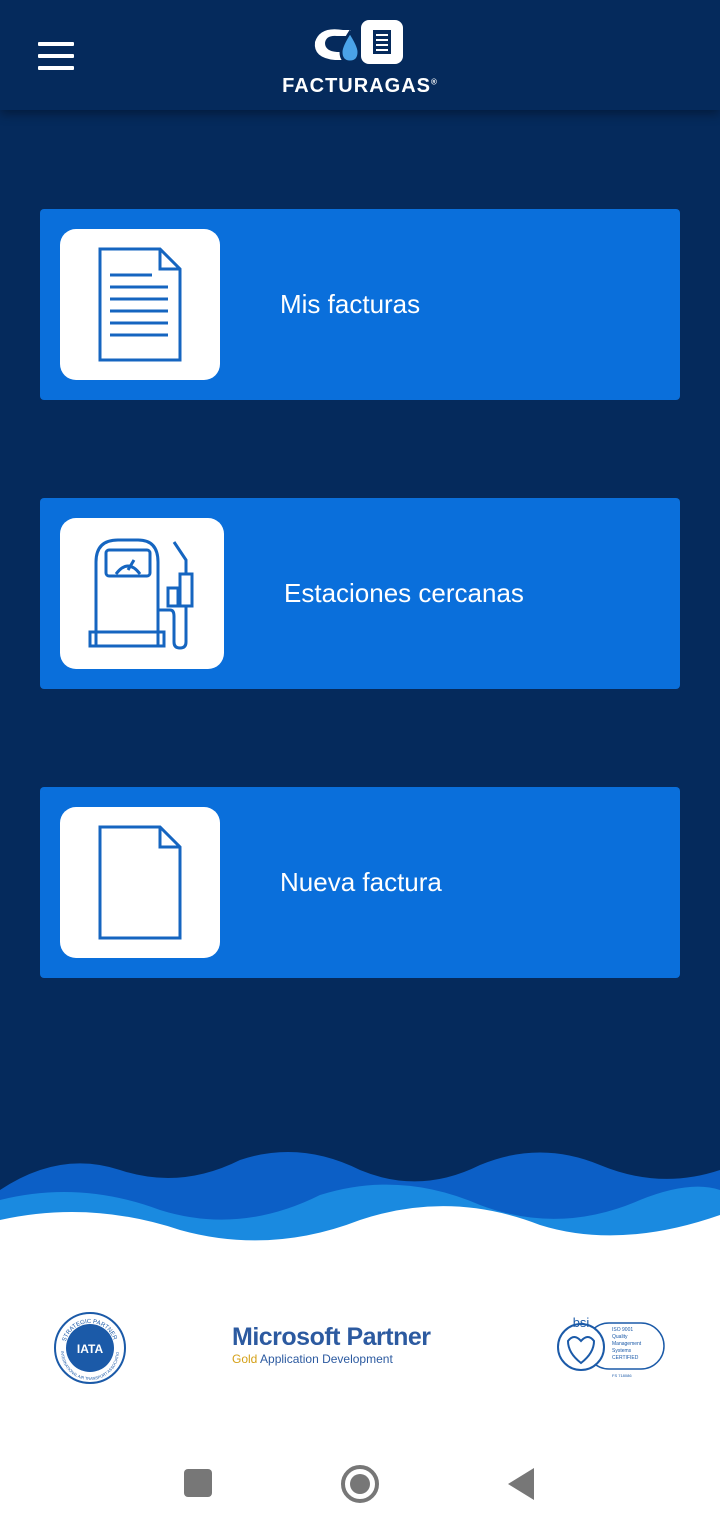 The image size is (720, 1532). I want to click on triangle-back-icon, so click(521, 1484).